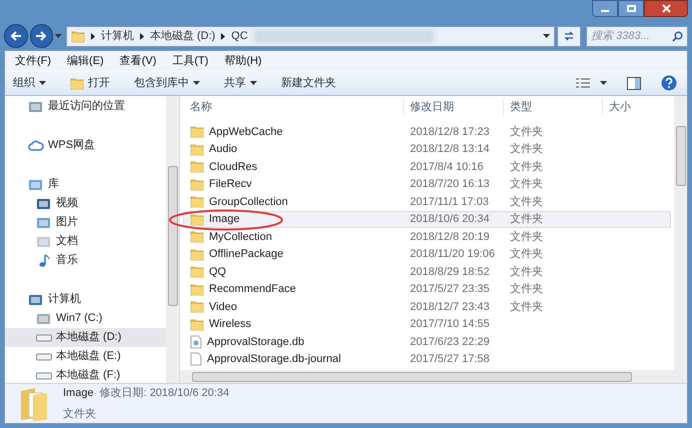 The width and height of the screenshot is (692, 428). Describe the element at coordinates (85, 318) in the screenshot. I see `nav-item: Win7 (C:)` at that location.